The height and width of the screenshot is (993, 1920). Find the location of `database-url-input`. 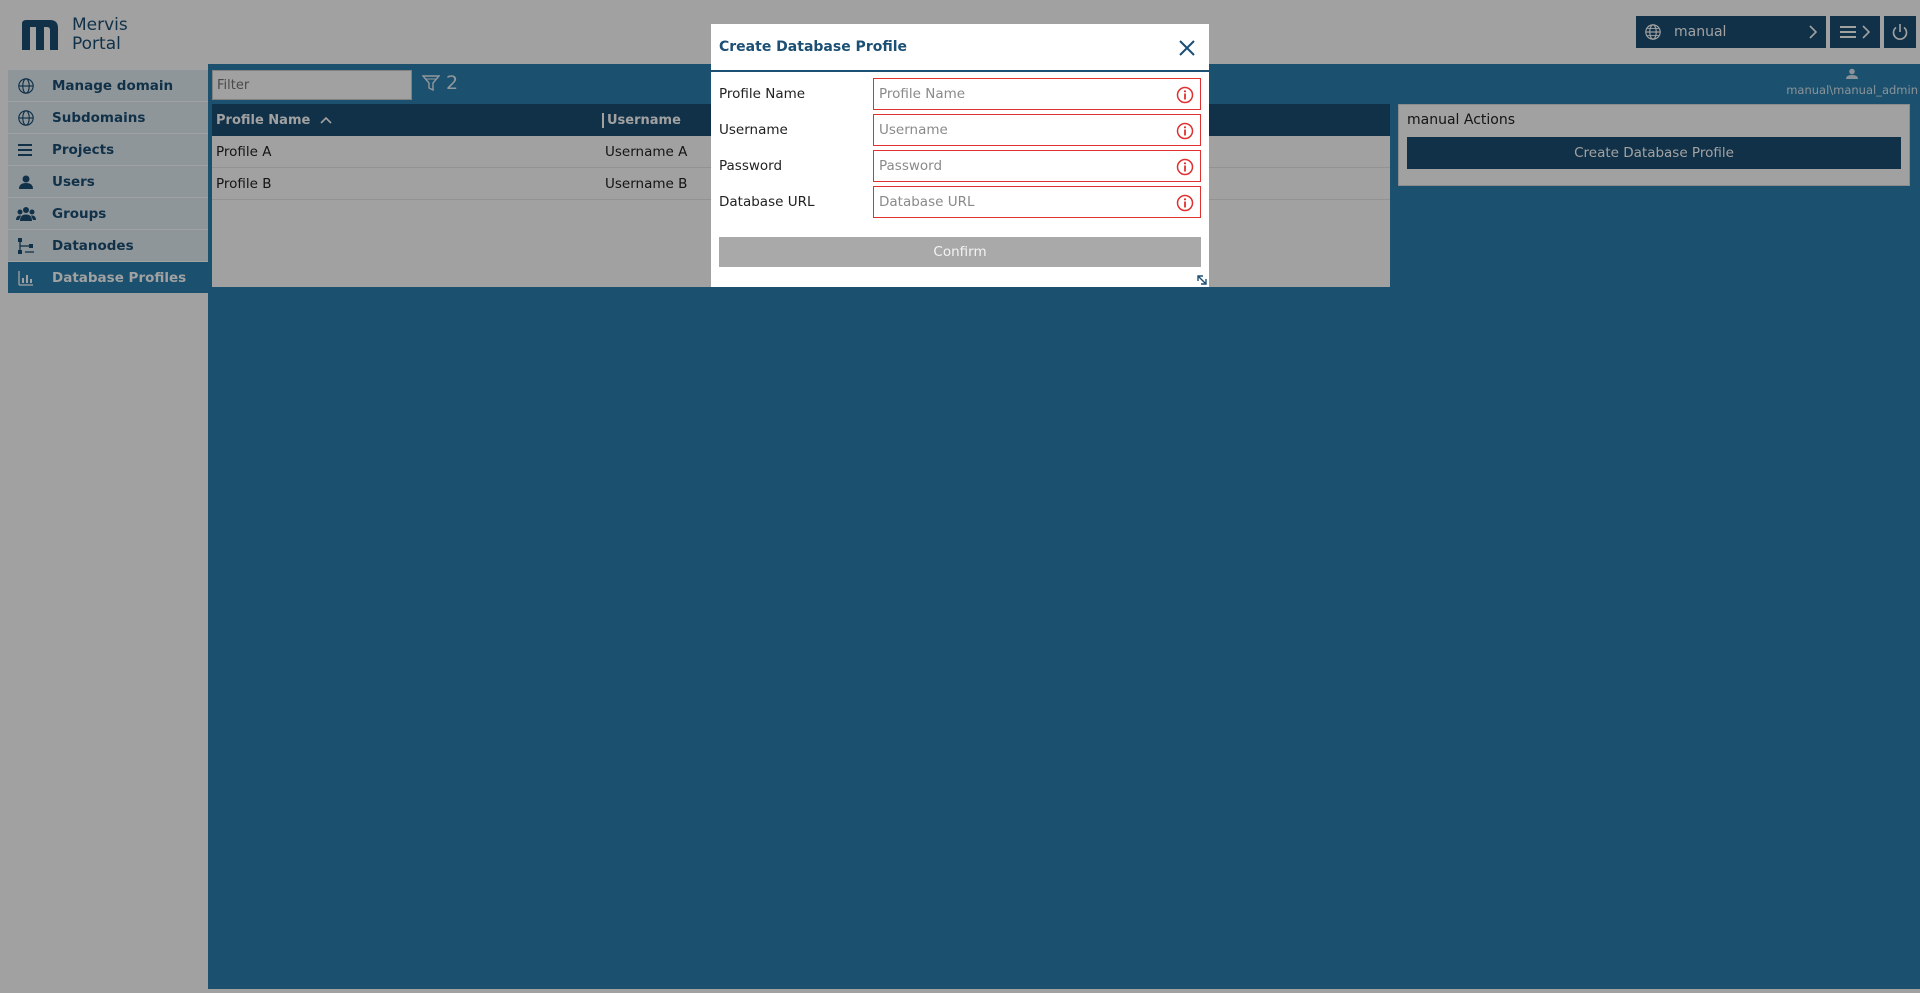

database-url-input is located at coordinates (1037, 202).